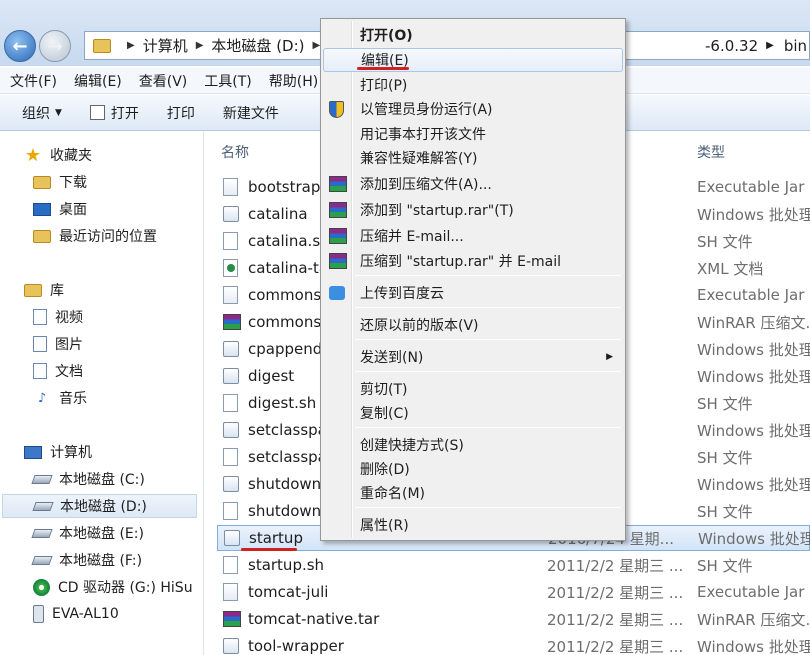 This screenshot has width=810, height=655. What do you see at coordinates (285, 322) in the screenshot?
I see `file-name: commons` at bounding box center [285, 322].